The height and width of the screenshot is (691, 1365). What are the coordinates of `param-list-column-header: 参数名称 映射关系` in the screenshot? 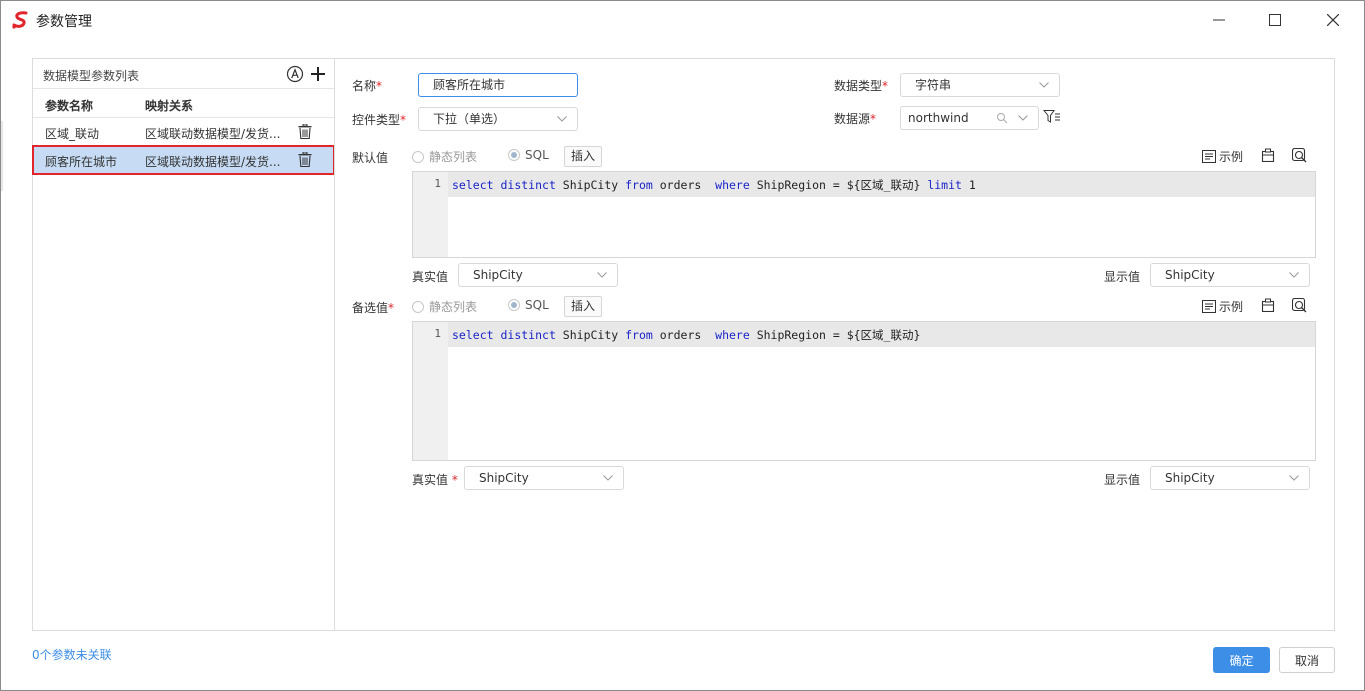 It's located at (183, 103).